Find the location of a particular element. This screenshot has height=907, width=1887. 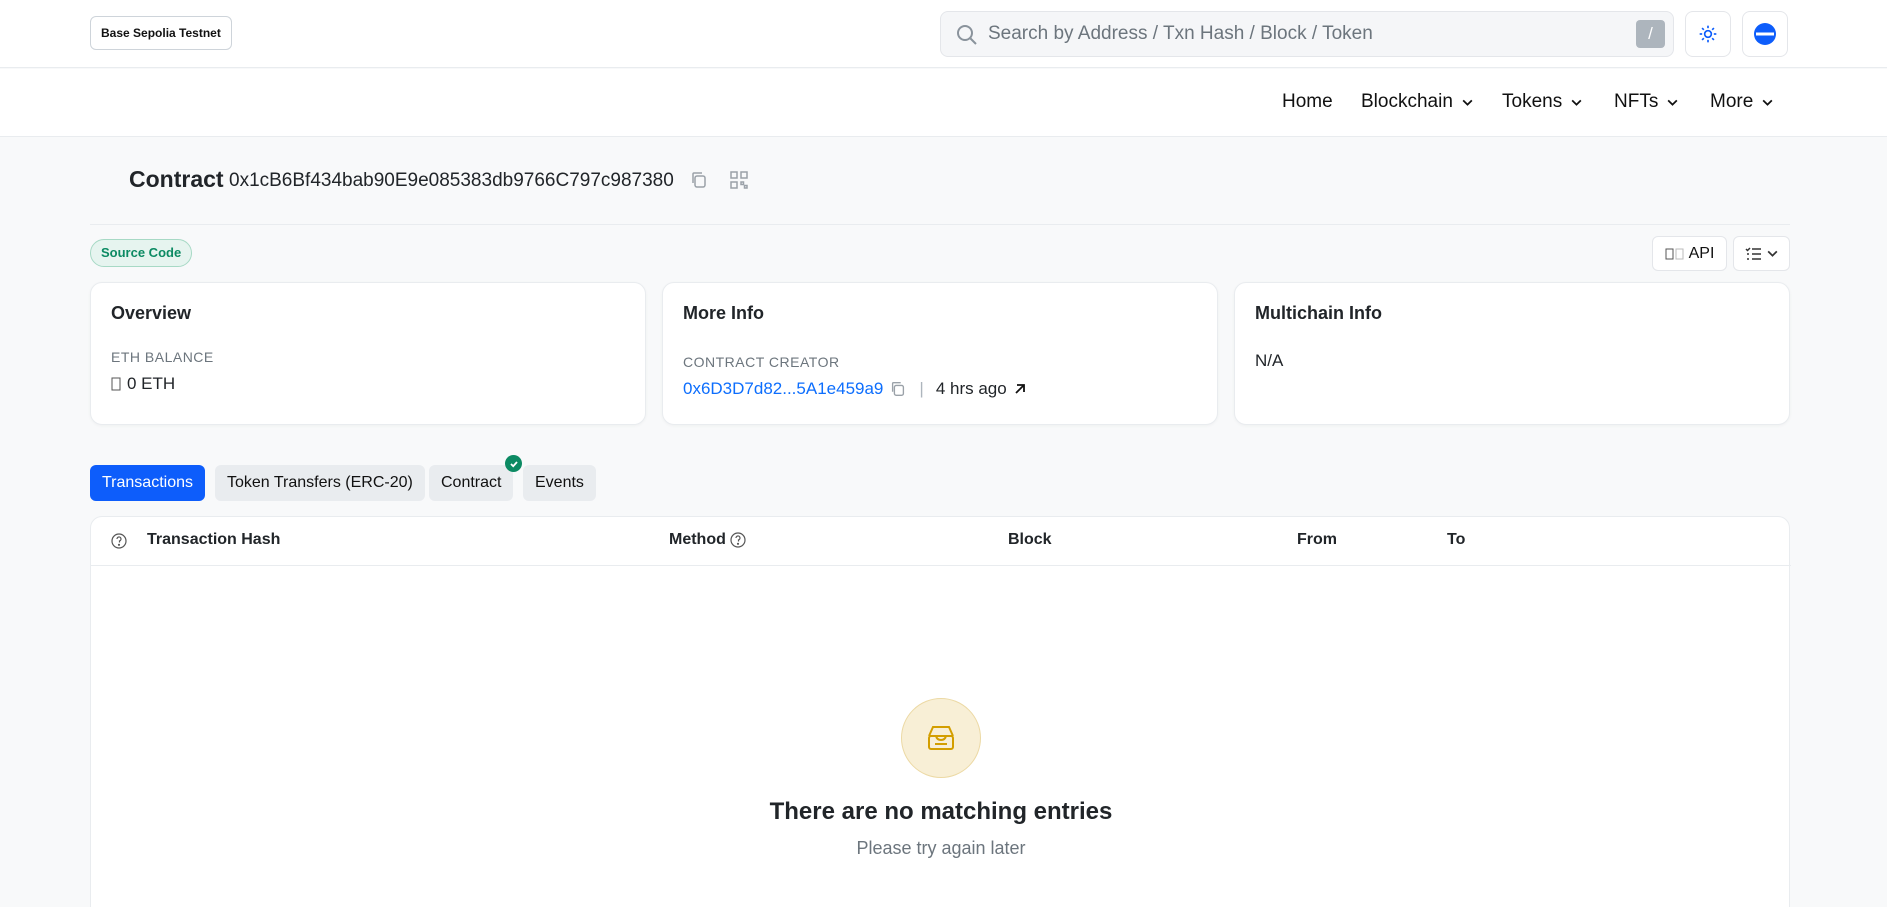

top-header: Base Sepolia Testnet / is located at coordinates (943, 34).